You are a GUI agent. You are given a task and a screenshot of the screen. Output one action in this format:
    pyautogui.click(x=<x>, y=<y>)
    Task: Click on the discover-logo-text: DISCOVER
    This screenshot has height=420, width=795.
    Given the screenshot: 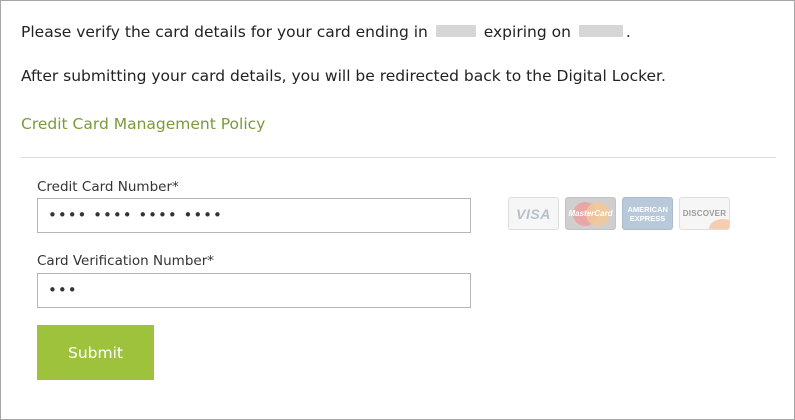 What is the action you would take?
    pyautogui.click(x=704, y=213)
    